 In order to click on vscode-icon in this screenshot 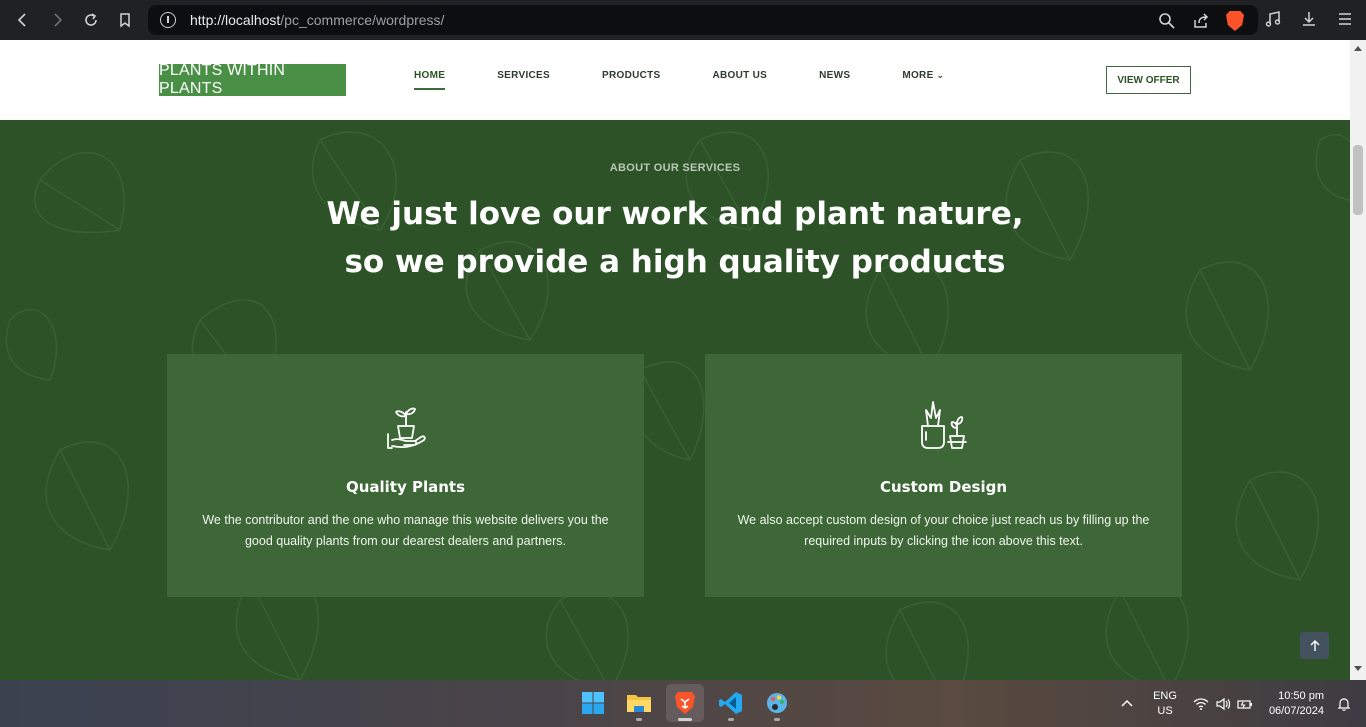, I will do `click(730, 703)`.